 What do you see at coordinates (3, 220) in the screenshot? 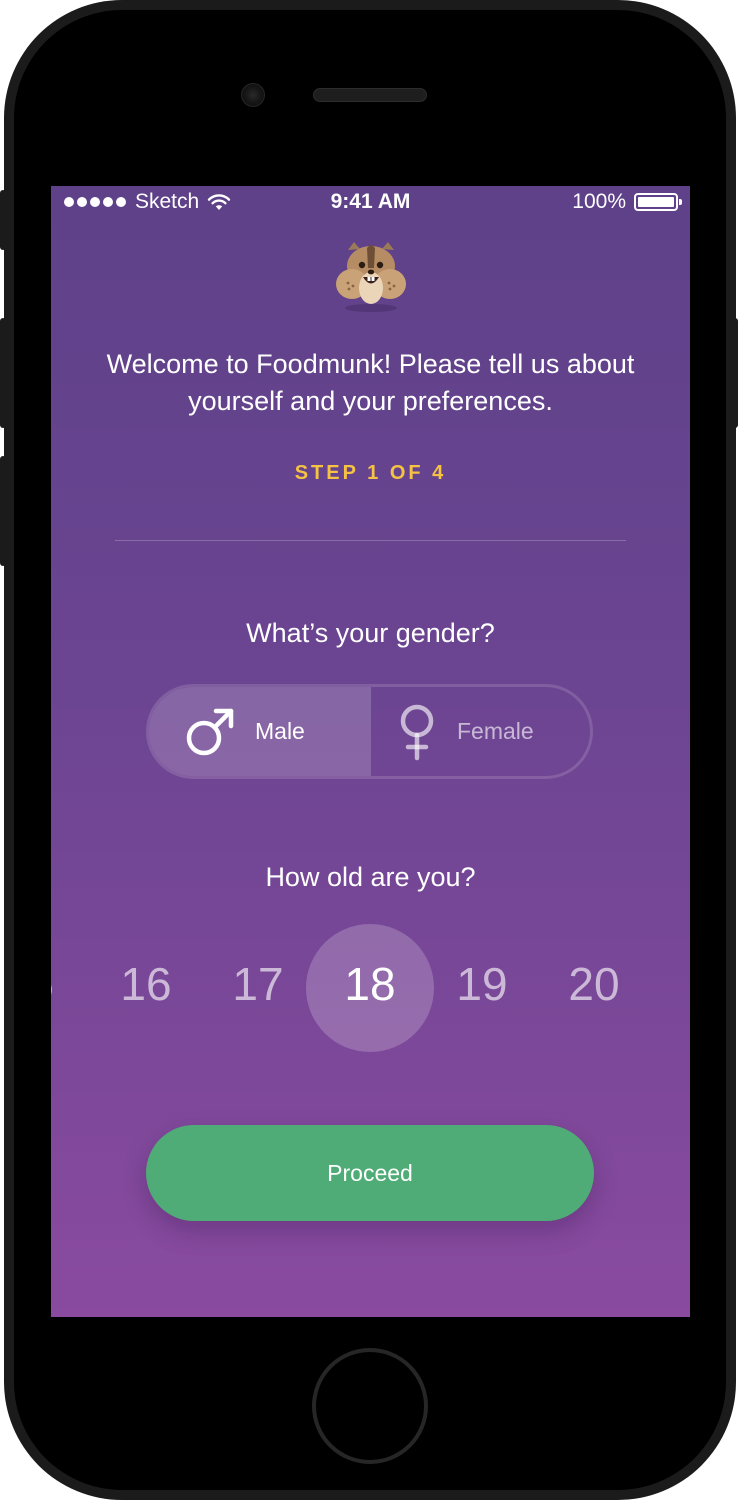
I see `mute-switch` at bounding box center [3, 220].